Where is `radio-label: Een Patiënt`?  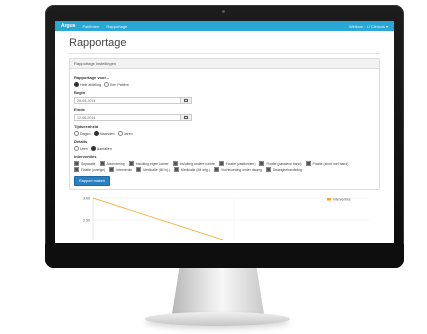 radio-label: Een Patiënt is located at coordinates (119, 84).